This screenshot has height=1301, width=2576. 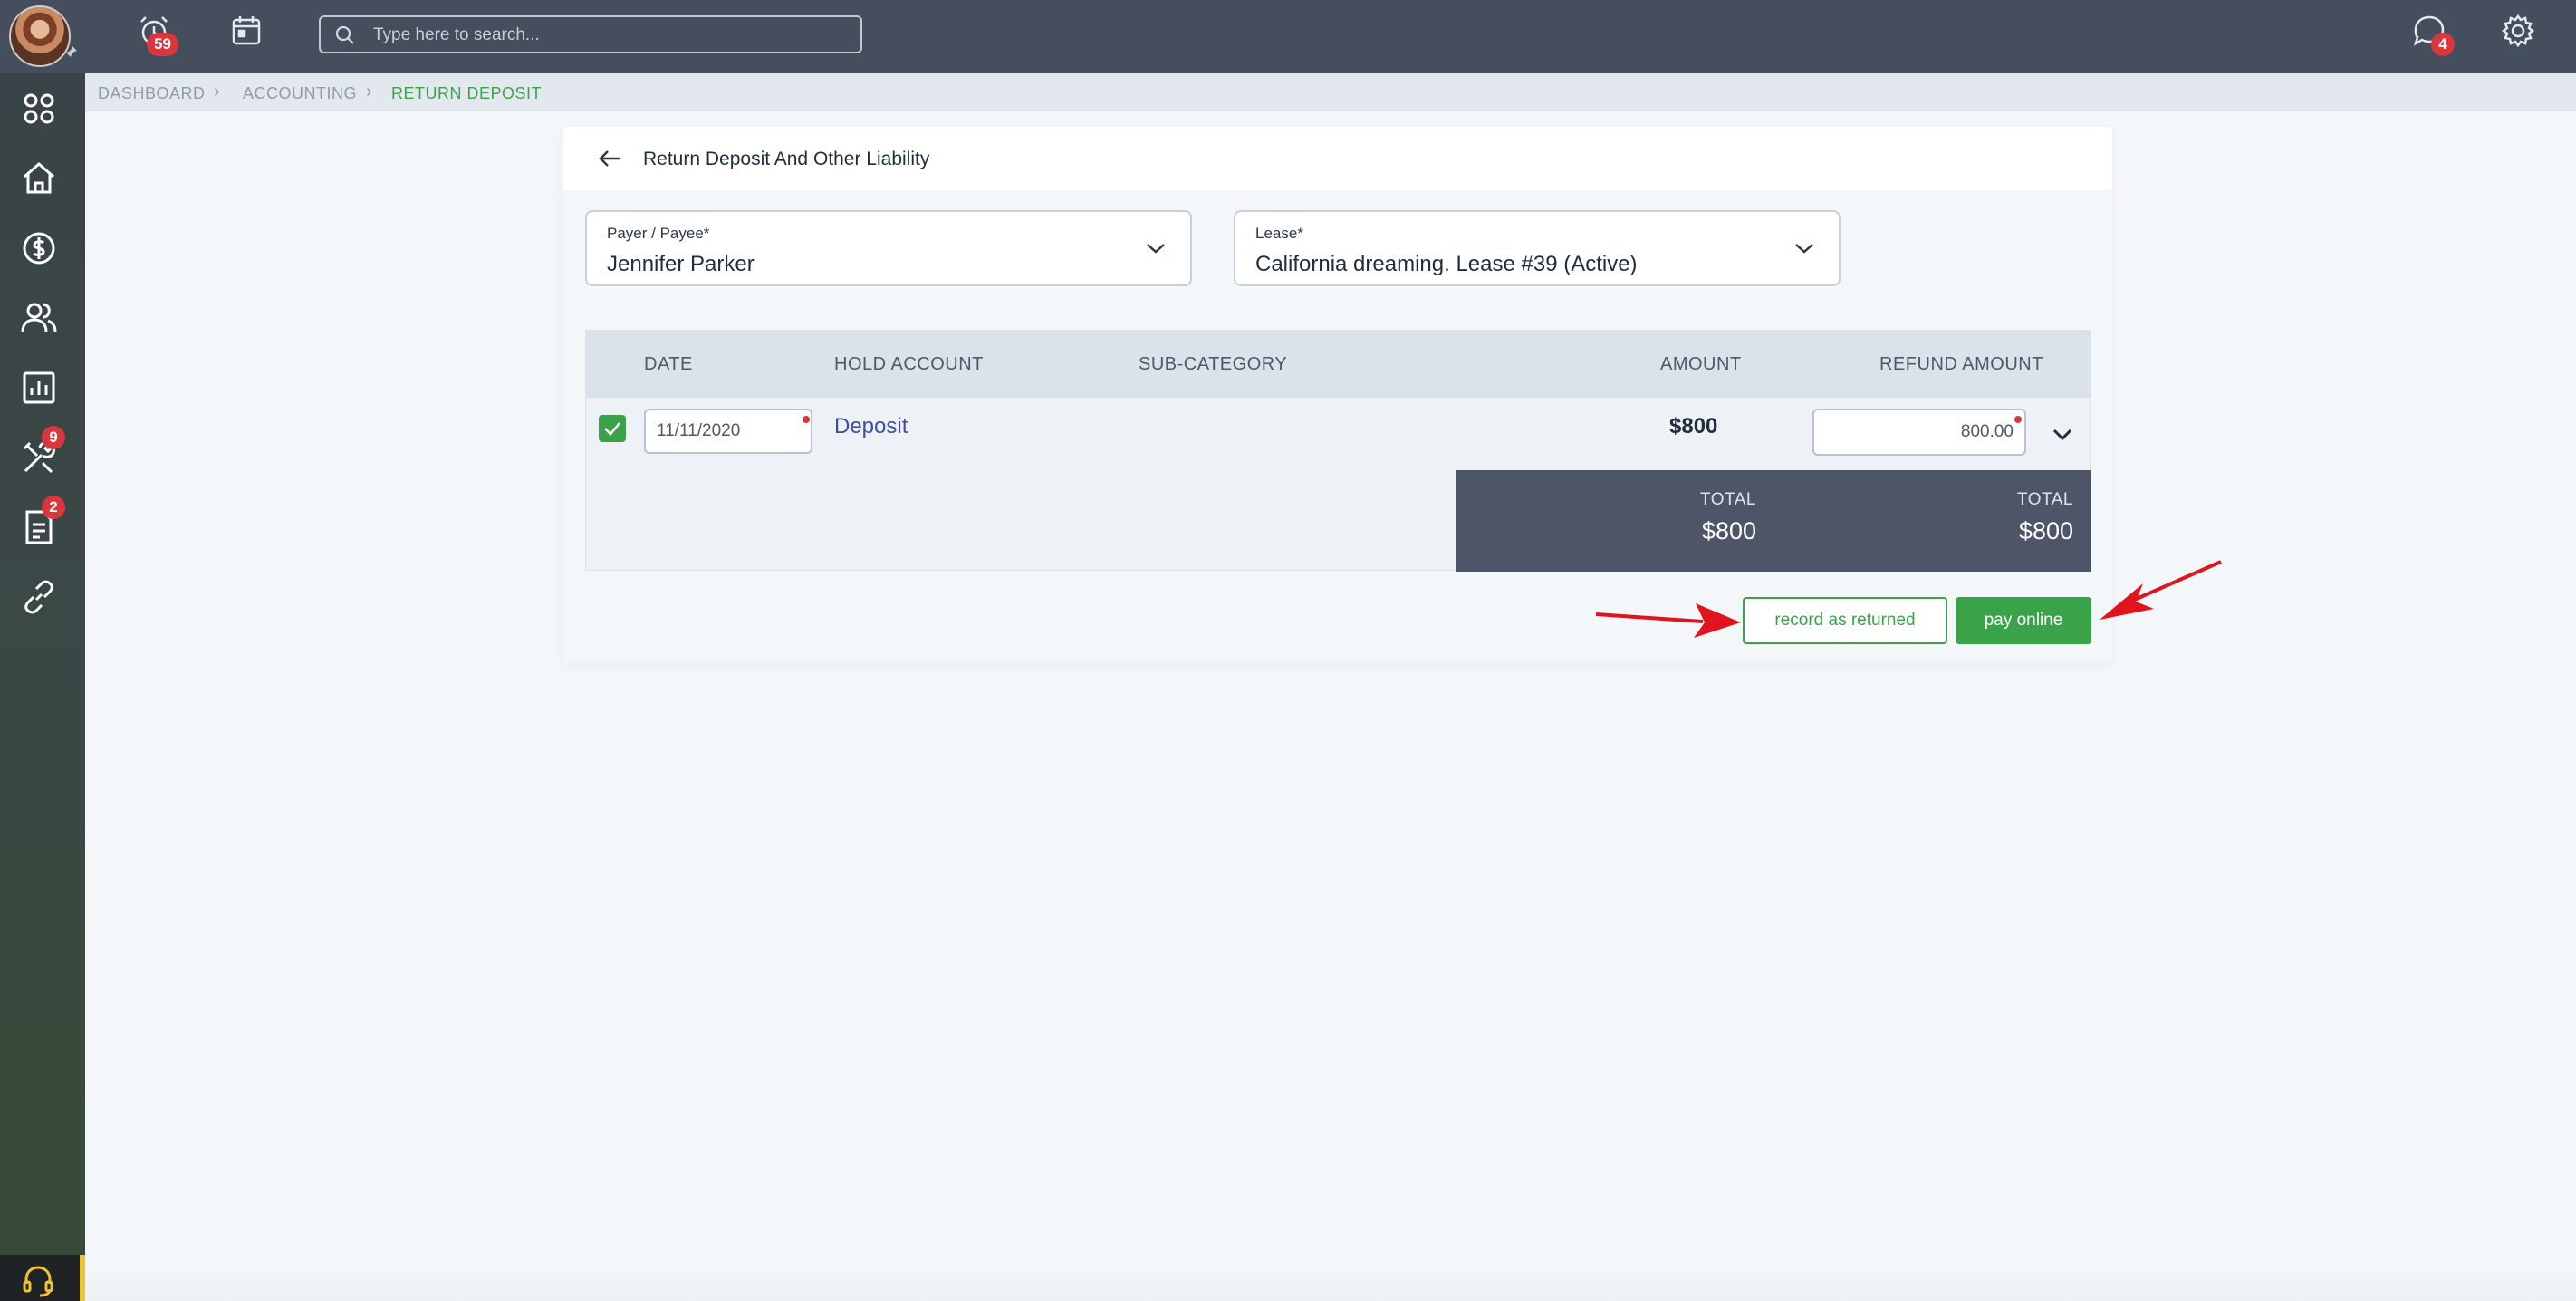 I want to click on pin-icon, so click(x=71, y=51).